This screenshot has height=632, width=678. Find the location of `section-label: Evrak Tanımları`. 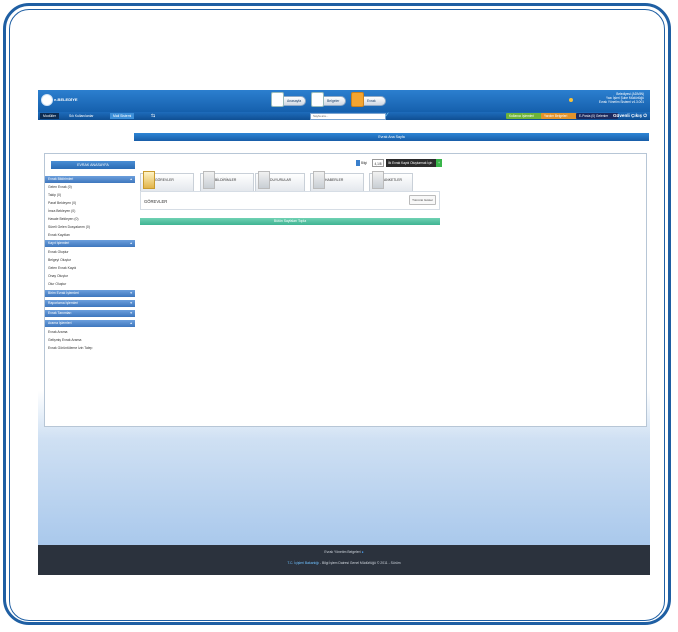

section-label: Evrak Tanımları is located at coordinates (60, 313).